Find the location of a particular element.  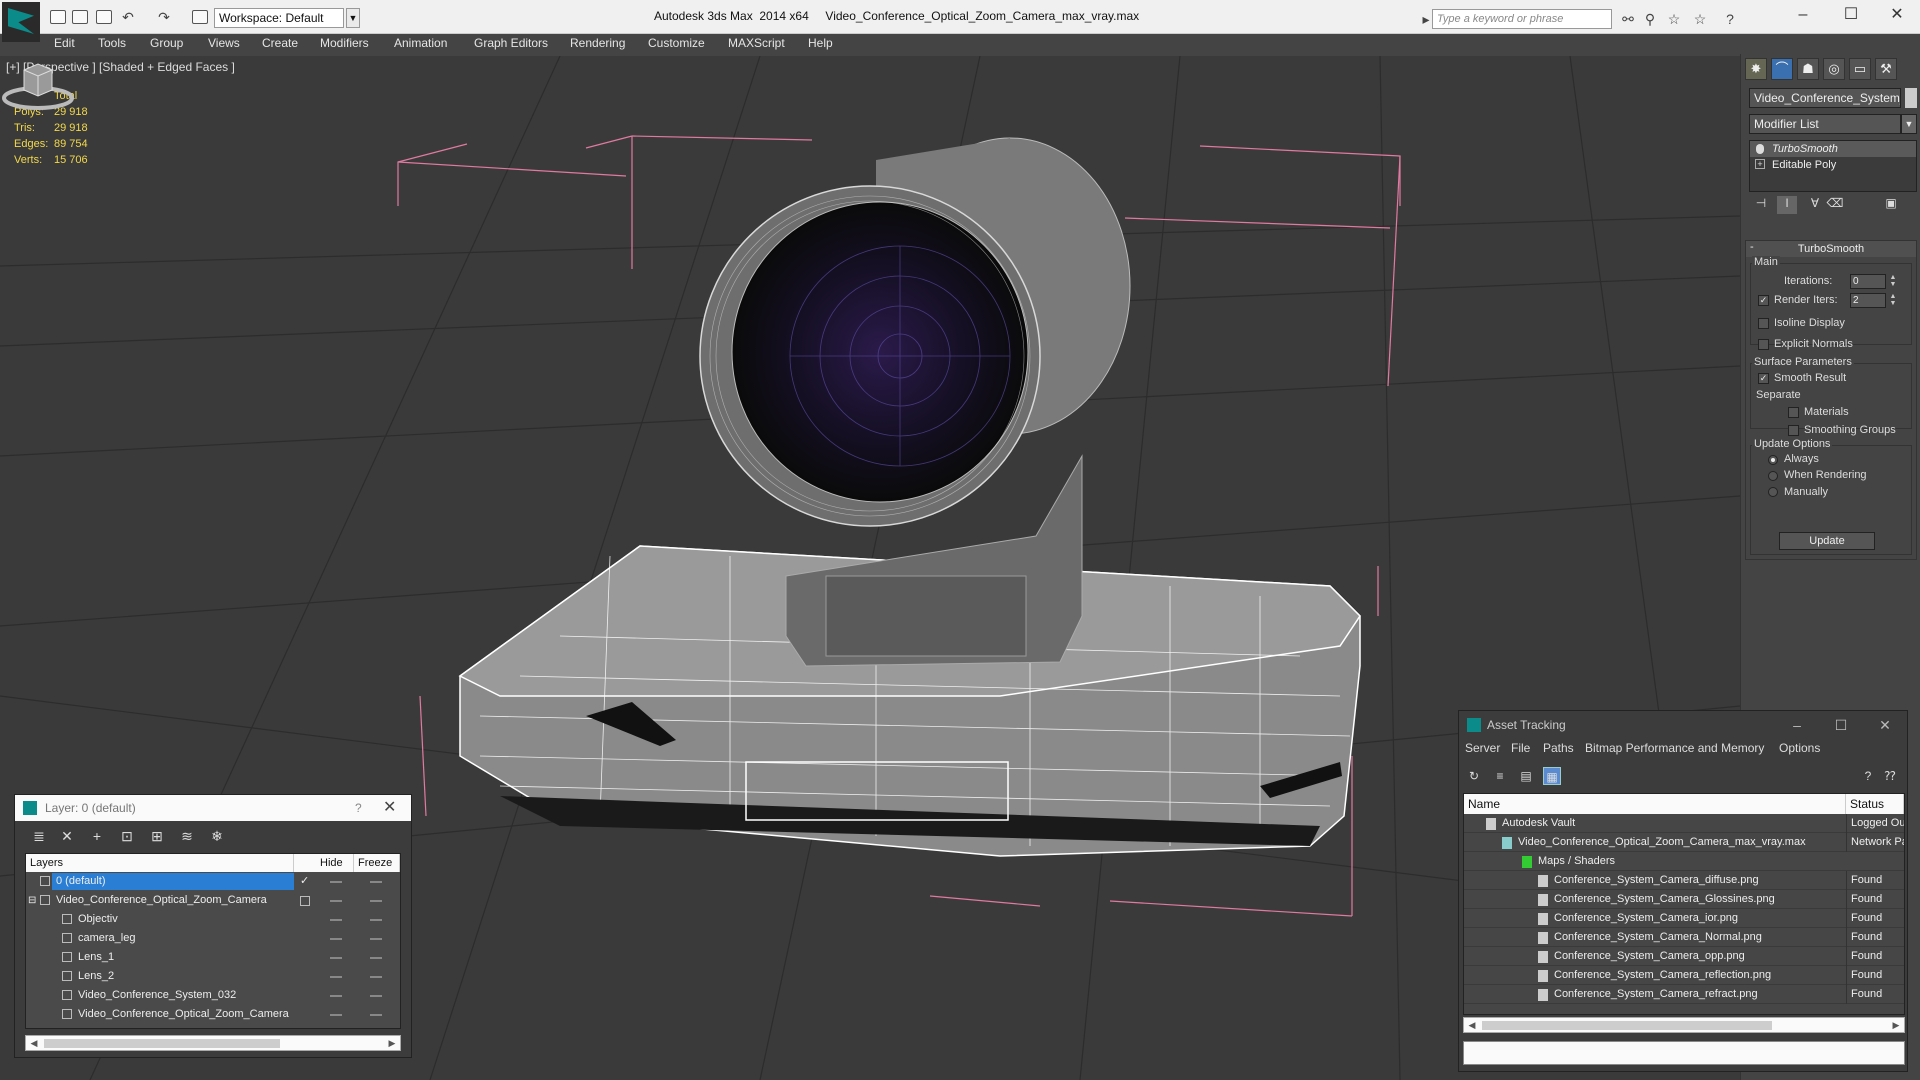

isoline-checkbox is located at coordinates (1763, 323).